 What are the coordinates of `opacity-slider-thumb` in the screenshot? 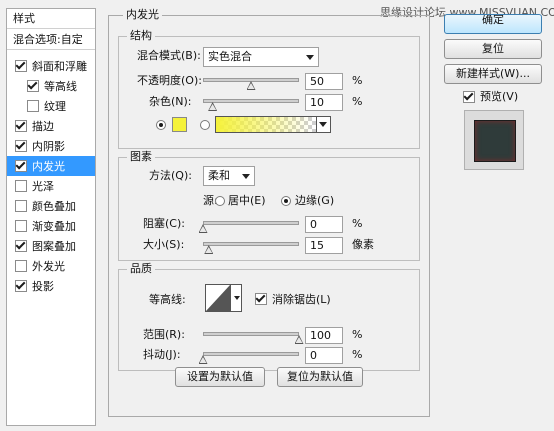 It's located at (251, 85).